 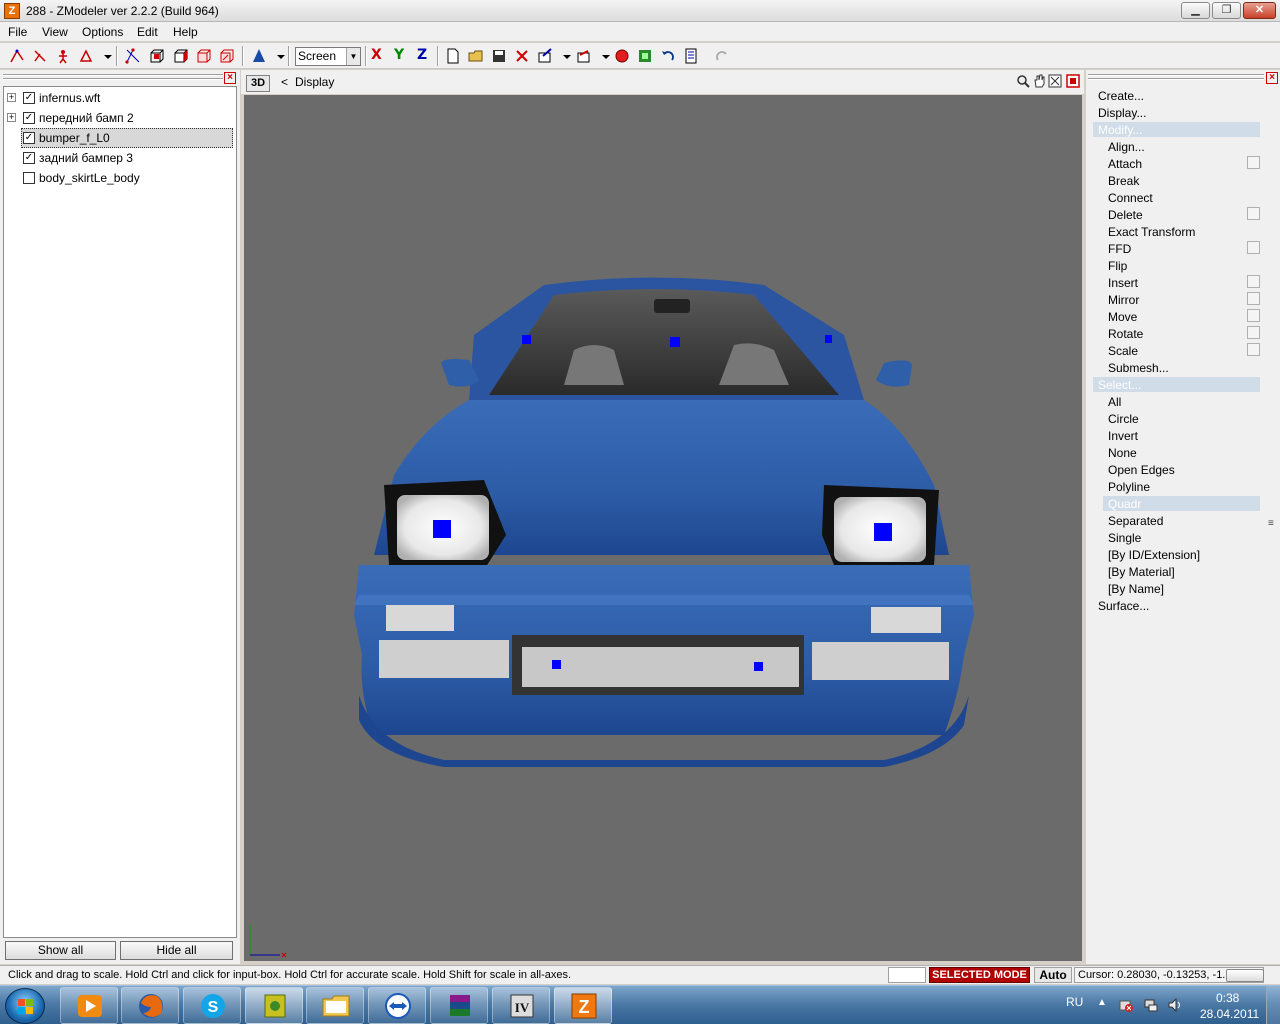 I want to click on tray-expand-icon: ▲, so click(x=1102, y=1002).